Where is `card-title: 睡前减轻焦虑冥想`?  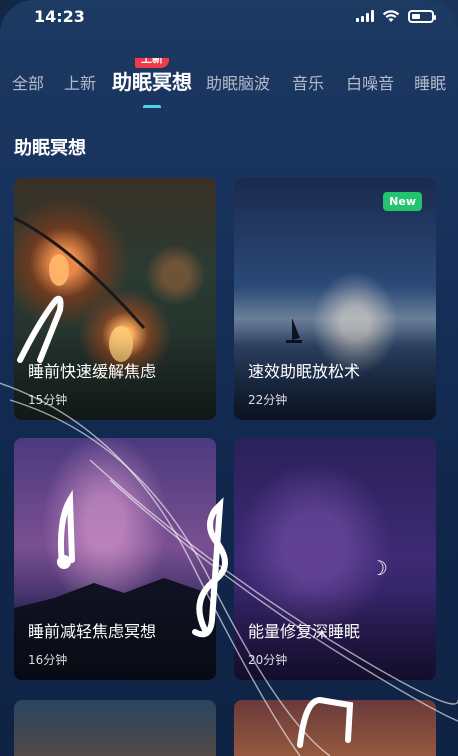
card-title: 睡前减轻焦虑冥想 is located at coordinates (92, 631).